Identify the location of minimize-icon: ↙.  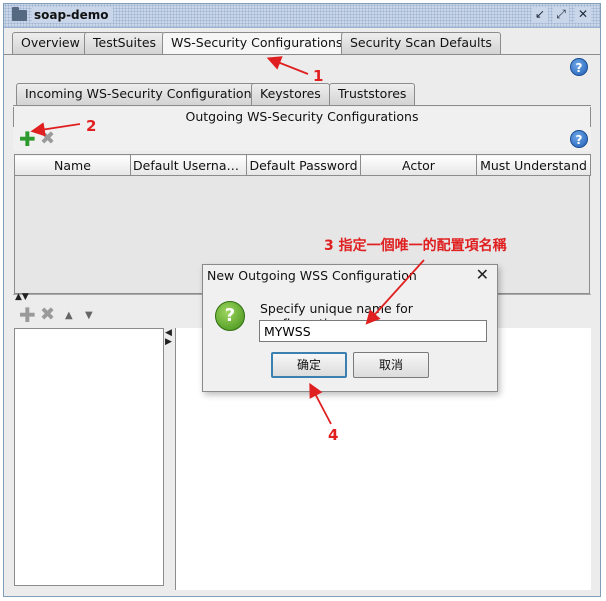
(540, 15).